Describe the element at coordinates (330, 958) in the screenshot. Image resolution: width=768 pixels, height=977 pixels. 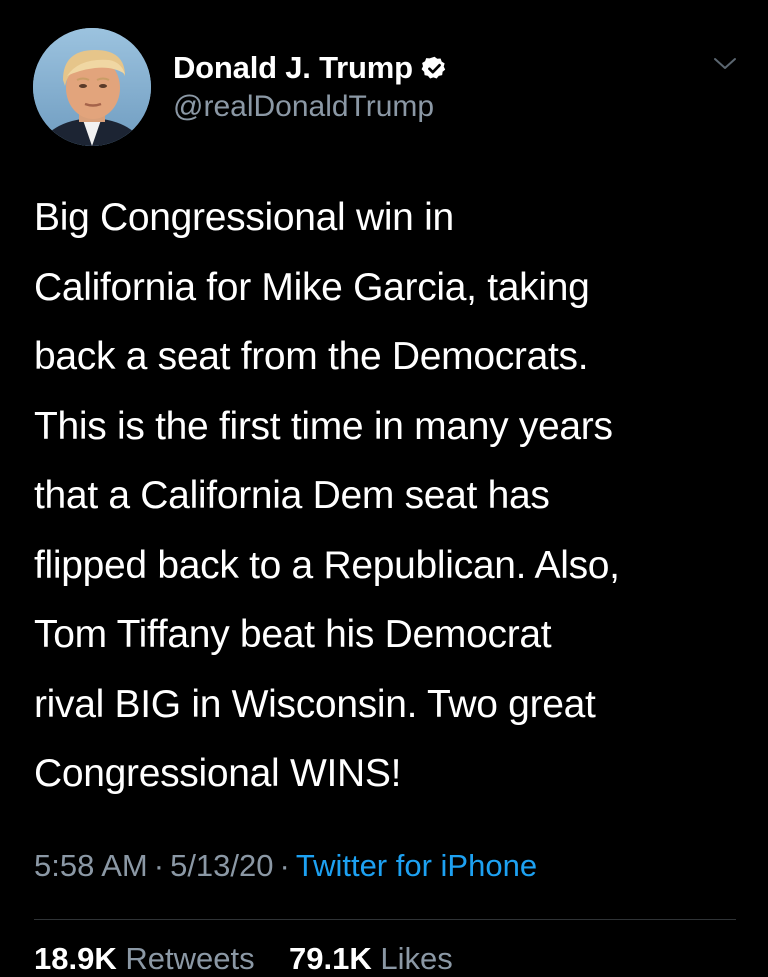
I see `likes-count: 79.1K` at that location.